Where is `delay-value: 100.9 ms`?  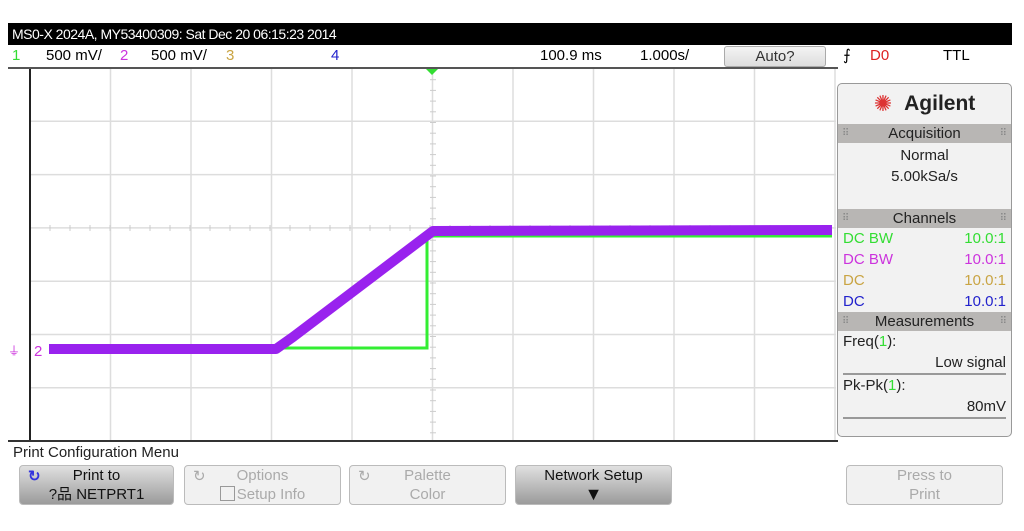 delay-value: 100.9 ms is located at coordinates (571, 56).